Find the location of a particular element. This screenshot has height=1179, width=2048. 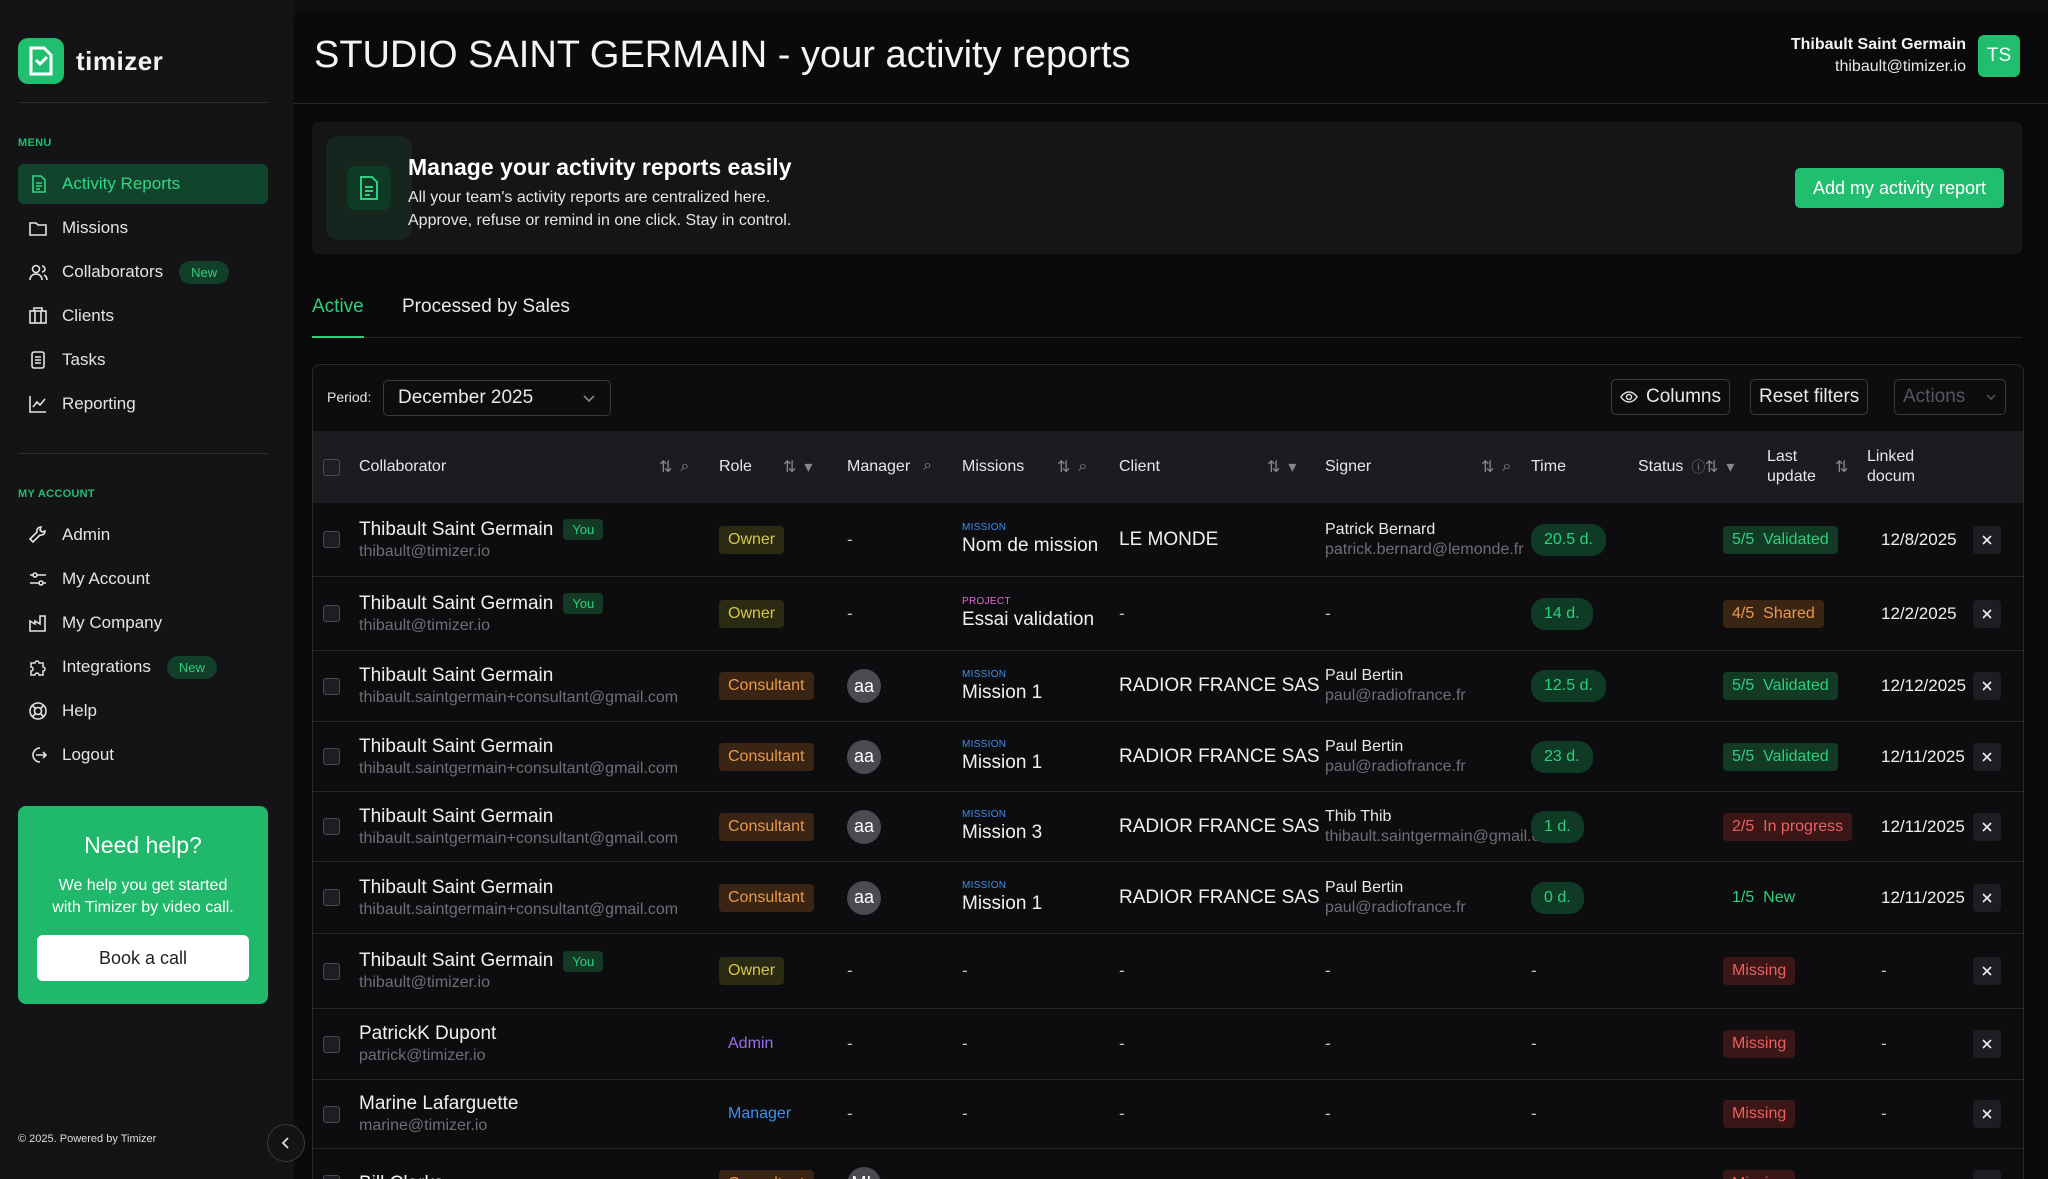

sidebar-item-reporting: Reporting is located at coordinates (143, 404).